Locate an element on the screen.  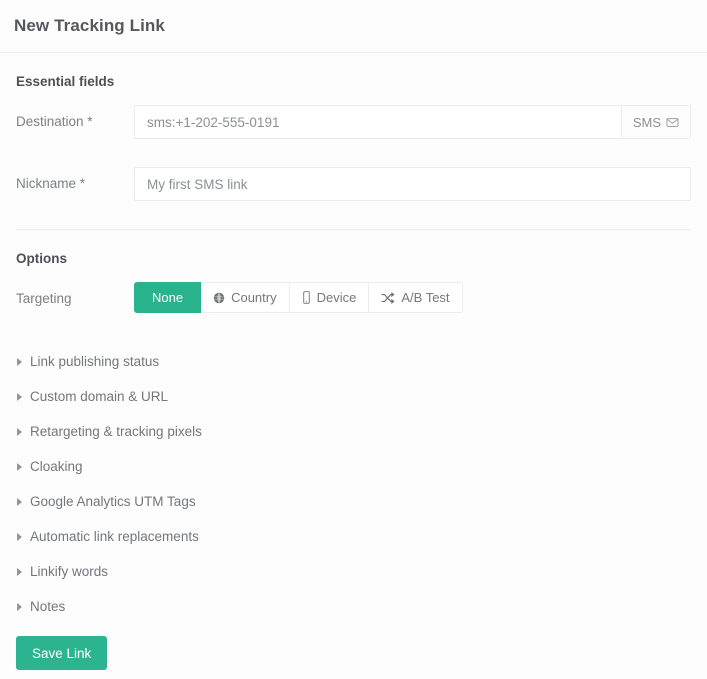
globe-icon is located at coordinates (219, 298).